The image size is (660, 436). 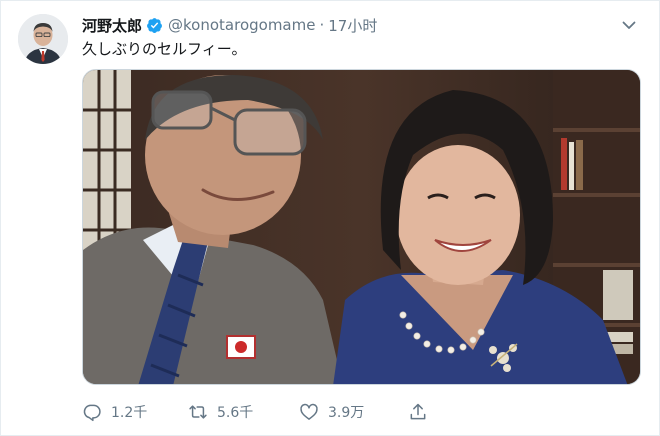 I want to click on timestamp: 17小时, so click(x=352, y=25).